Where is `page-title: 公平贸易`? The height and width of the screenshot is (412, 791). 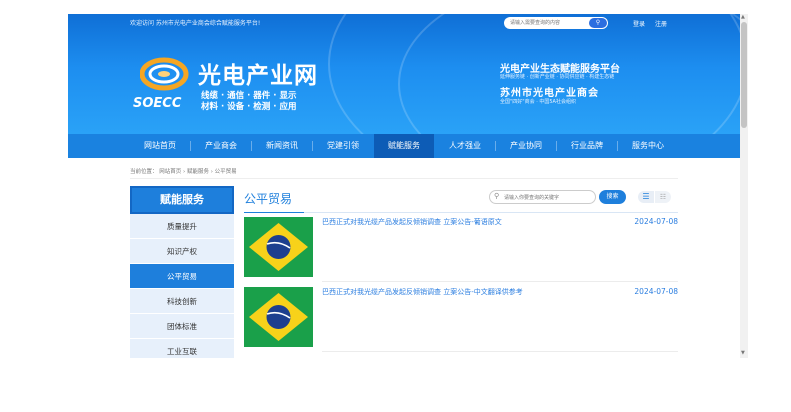 page-title: 公平贸易 is located at coordinates (268, 199).